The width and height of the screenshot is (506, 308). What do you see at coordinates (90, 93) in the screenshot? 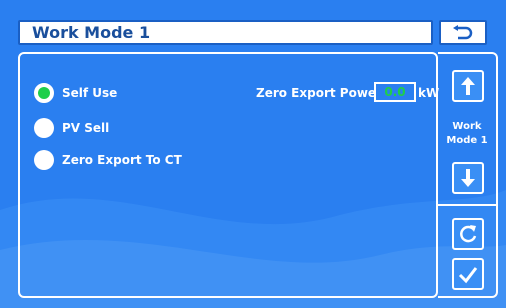
I see `option-label: Self Use` at bounding box center [90, 93].